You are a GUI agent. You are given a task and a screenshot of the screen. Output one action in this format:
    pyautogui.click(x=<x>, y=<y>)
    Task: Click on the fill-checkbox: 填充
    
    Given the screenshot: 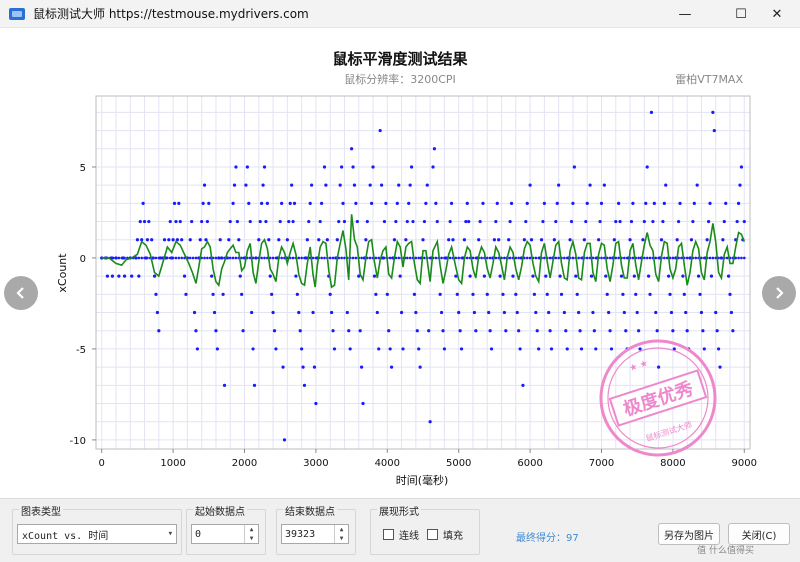 What is the action you would take?
    pyautogui.click(x=445, y=534)
    